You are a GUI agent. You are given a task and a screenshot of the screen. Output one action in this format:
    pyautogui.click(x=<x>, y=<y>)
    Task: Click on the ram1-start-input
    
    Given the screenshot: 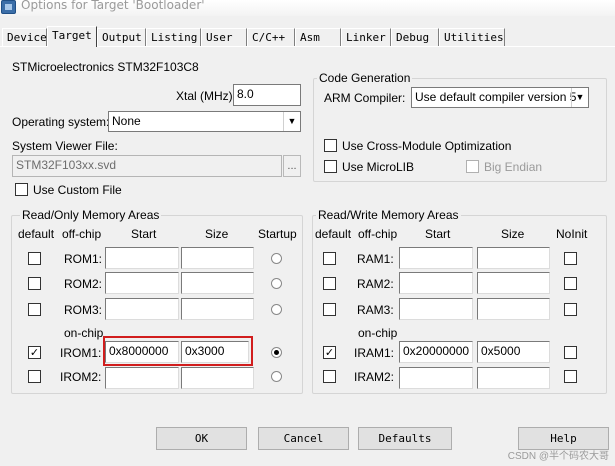 What is the action you would take?
    pyautogui.click(x=436, y=258)
    